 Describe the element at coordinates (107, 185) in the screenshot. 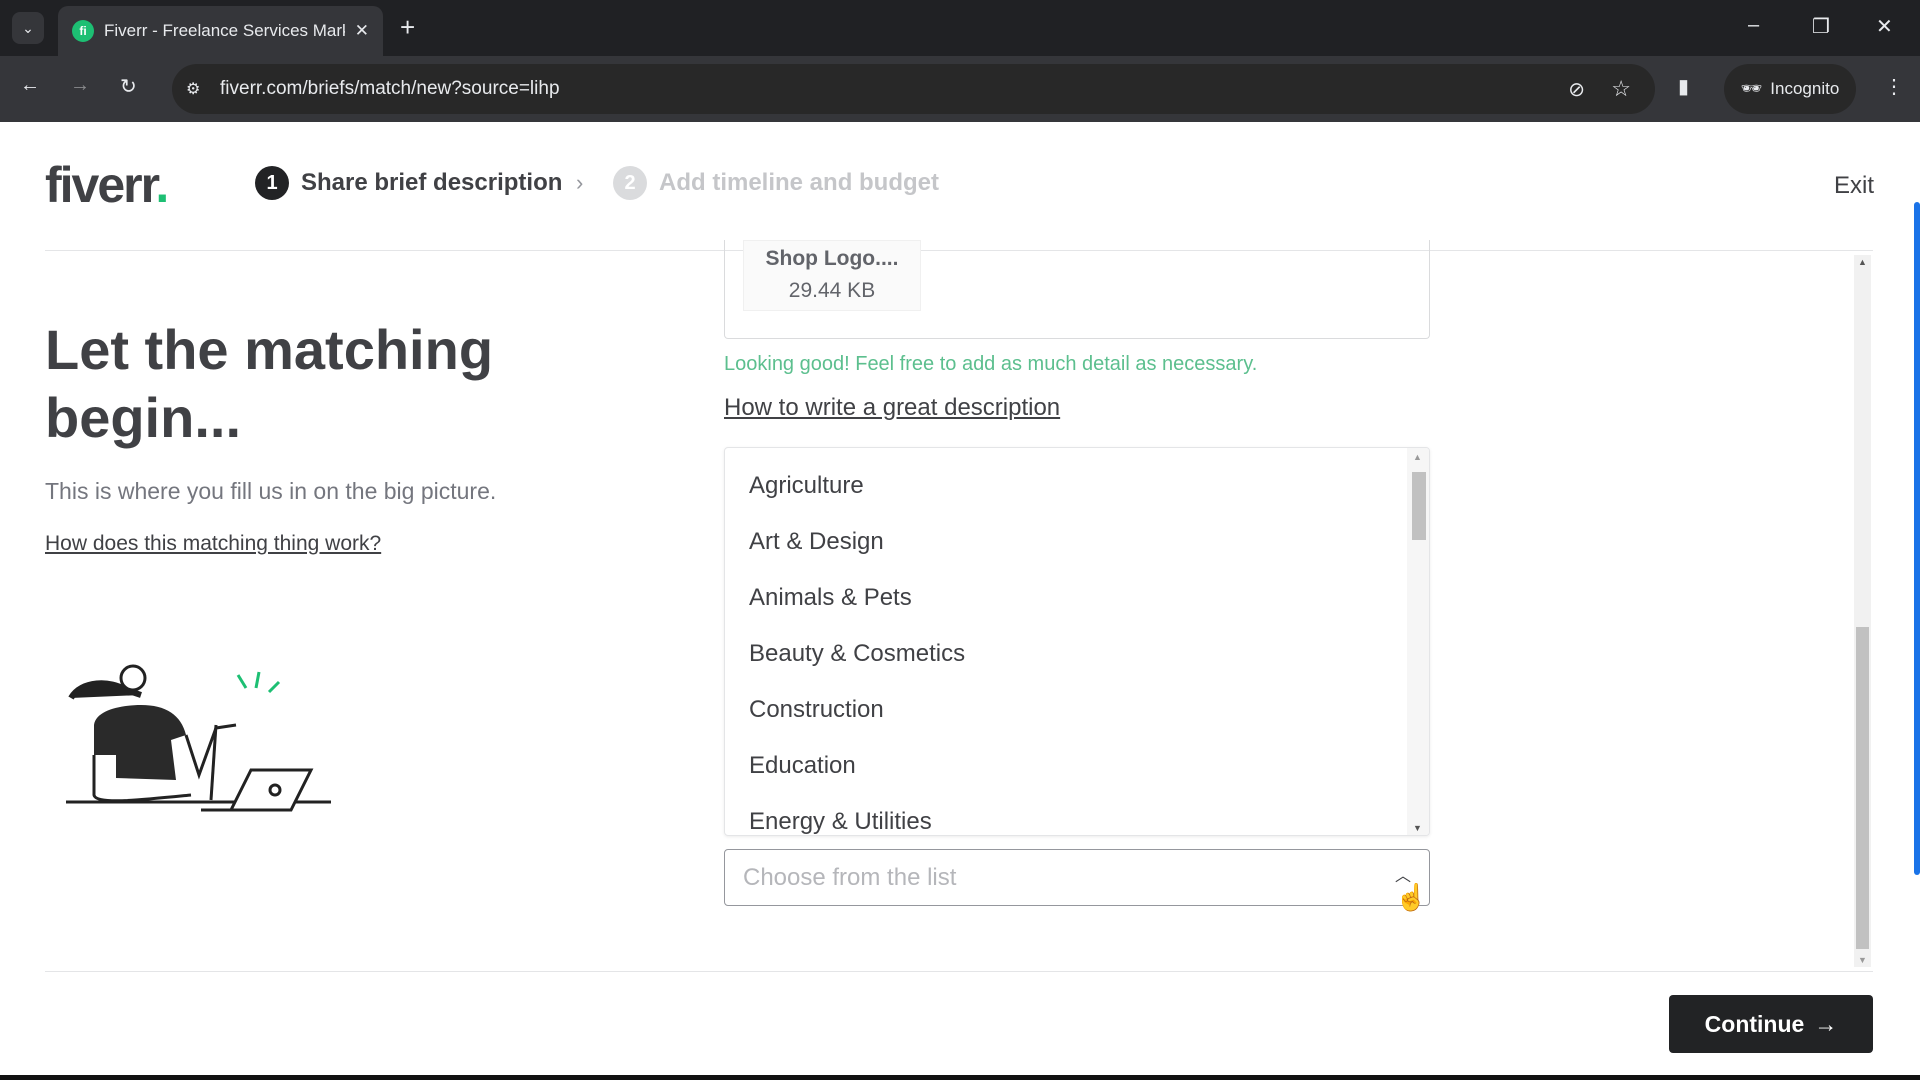

I see `fiverr-logo: fiverr.` at that location.